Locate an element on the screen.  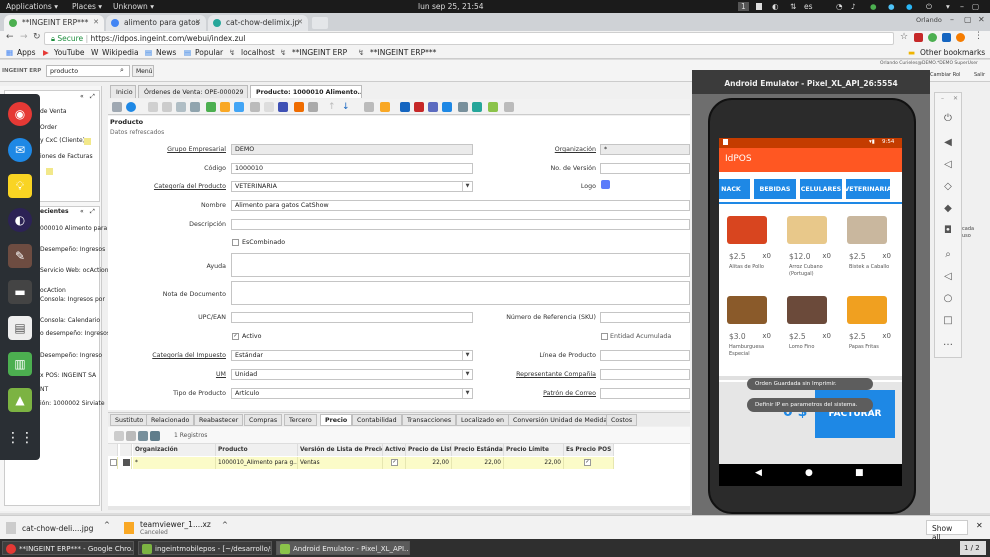
bookmark-erp-1: **INGEINT ERP is located at coordinates (319, 52).